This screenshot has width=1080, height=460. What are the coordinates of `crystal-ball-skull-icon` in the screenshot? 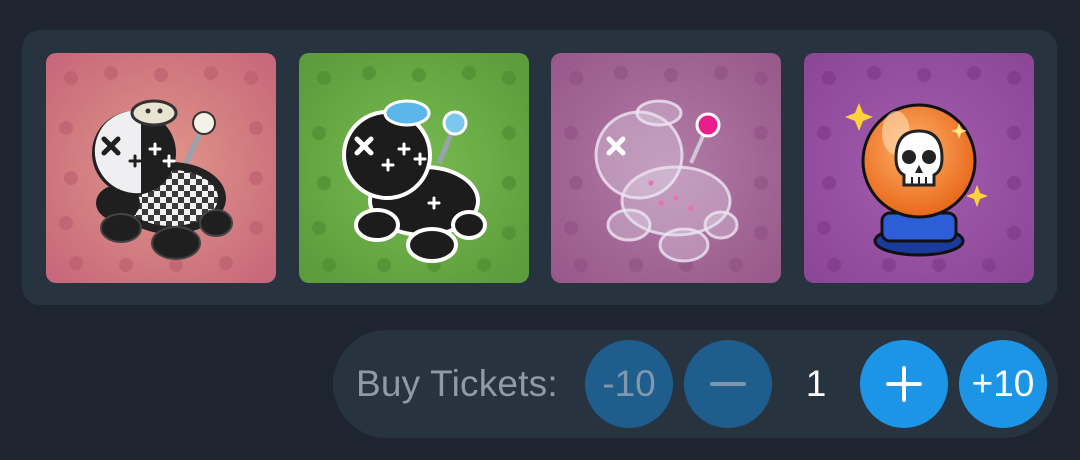 It's located at (916, 180).